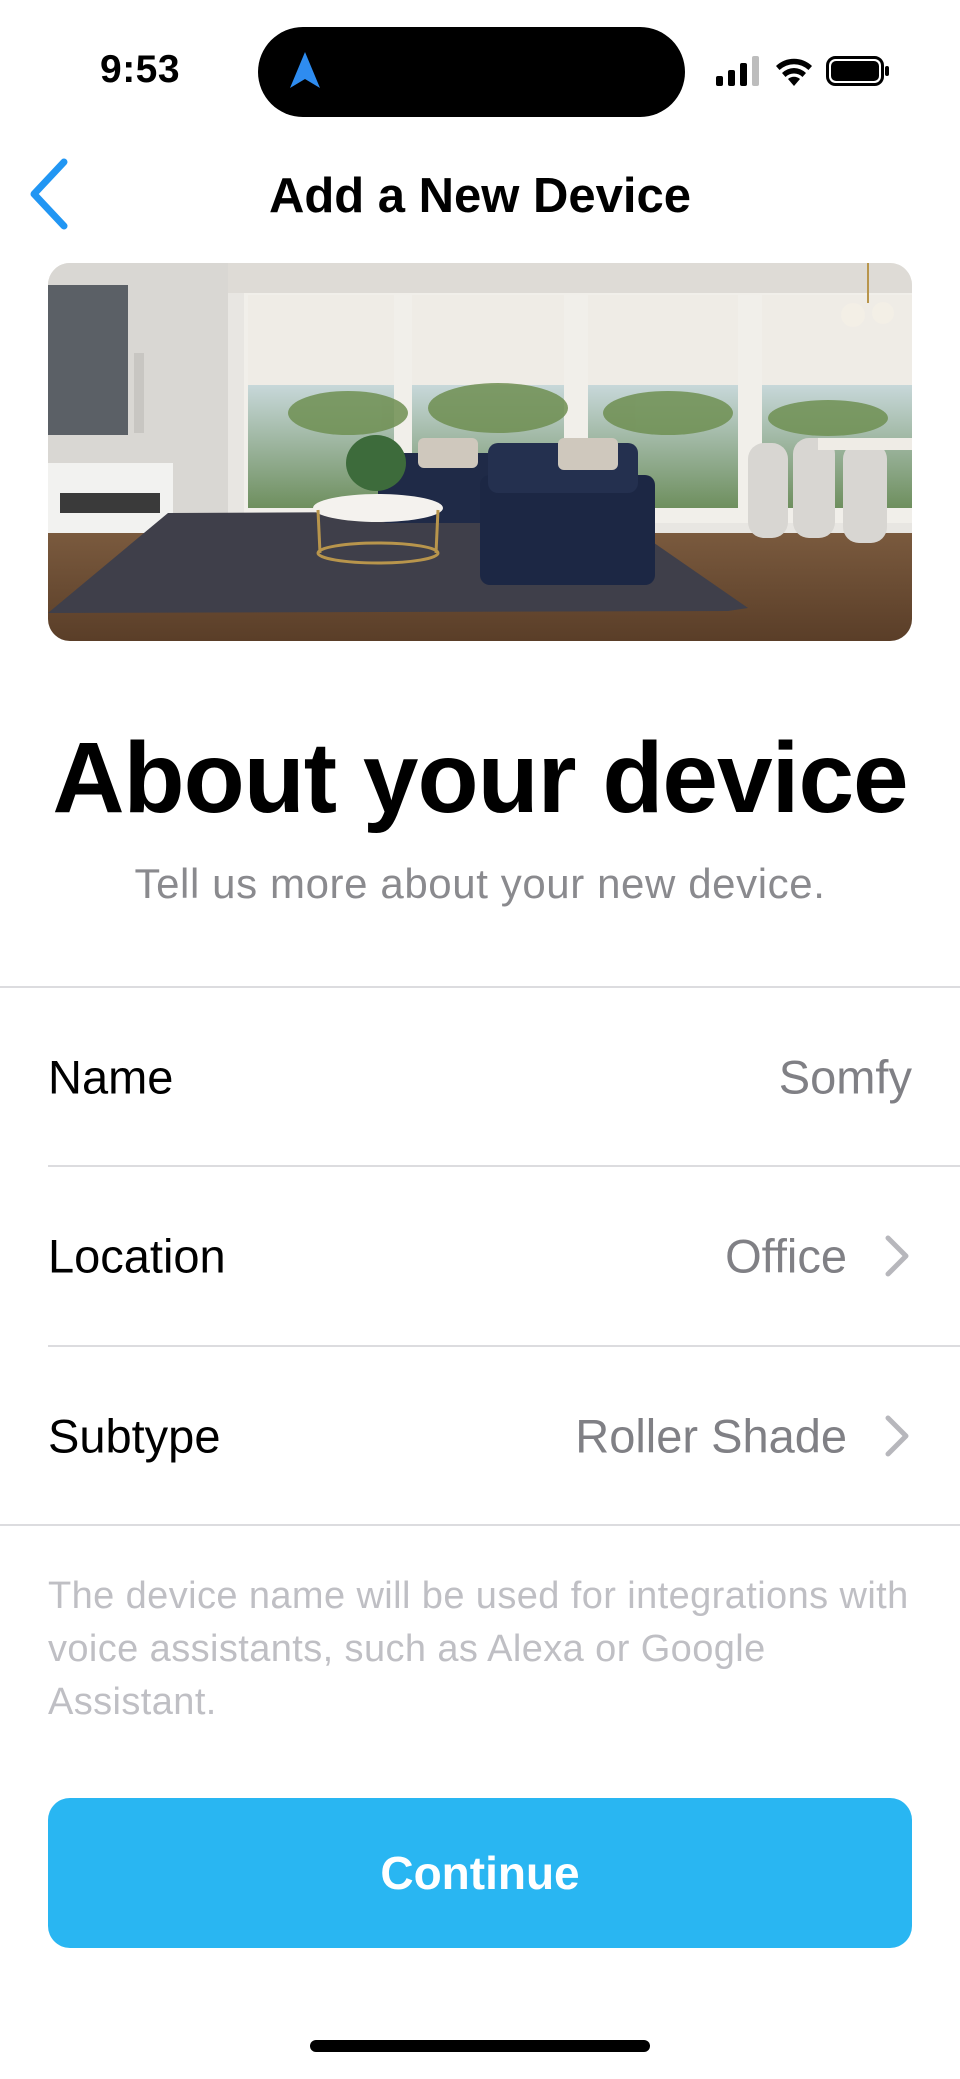 The image size is (960, 2079). What do you see at coordinates (711, 1436) in the screenshot?
I see `subtype-value: Roller Shade` at bounding box center [711, 1436].